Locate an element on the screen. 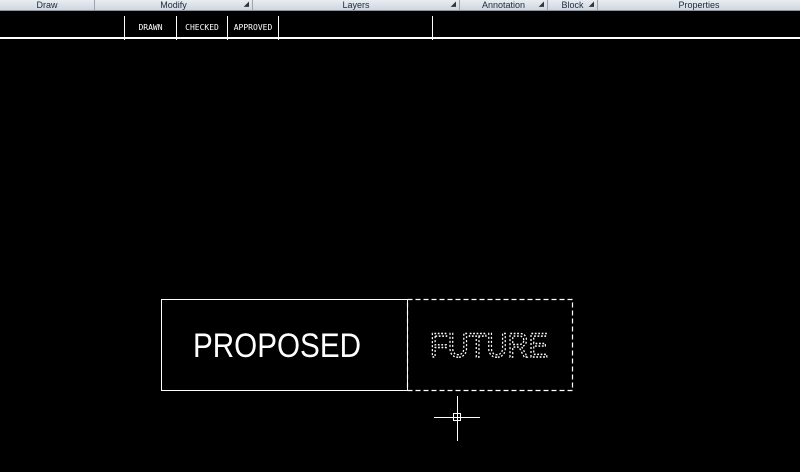  title-block-drawn: DRAWN is located at coordinates (150, 28).